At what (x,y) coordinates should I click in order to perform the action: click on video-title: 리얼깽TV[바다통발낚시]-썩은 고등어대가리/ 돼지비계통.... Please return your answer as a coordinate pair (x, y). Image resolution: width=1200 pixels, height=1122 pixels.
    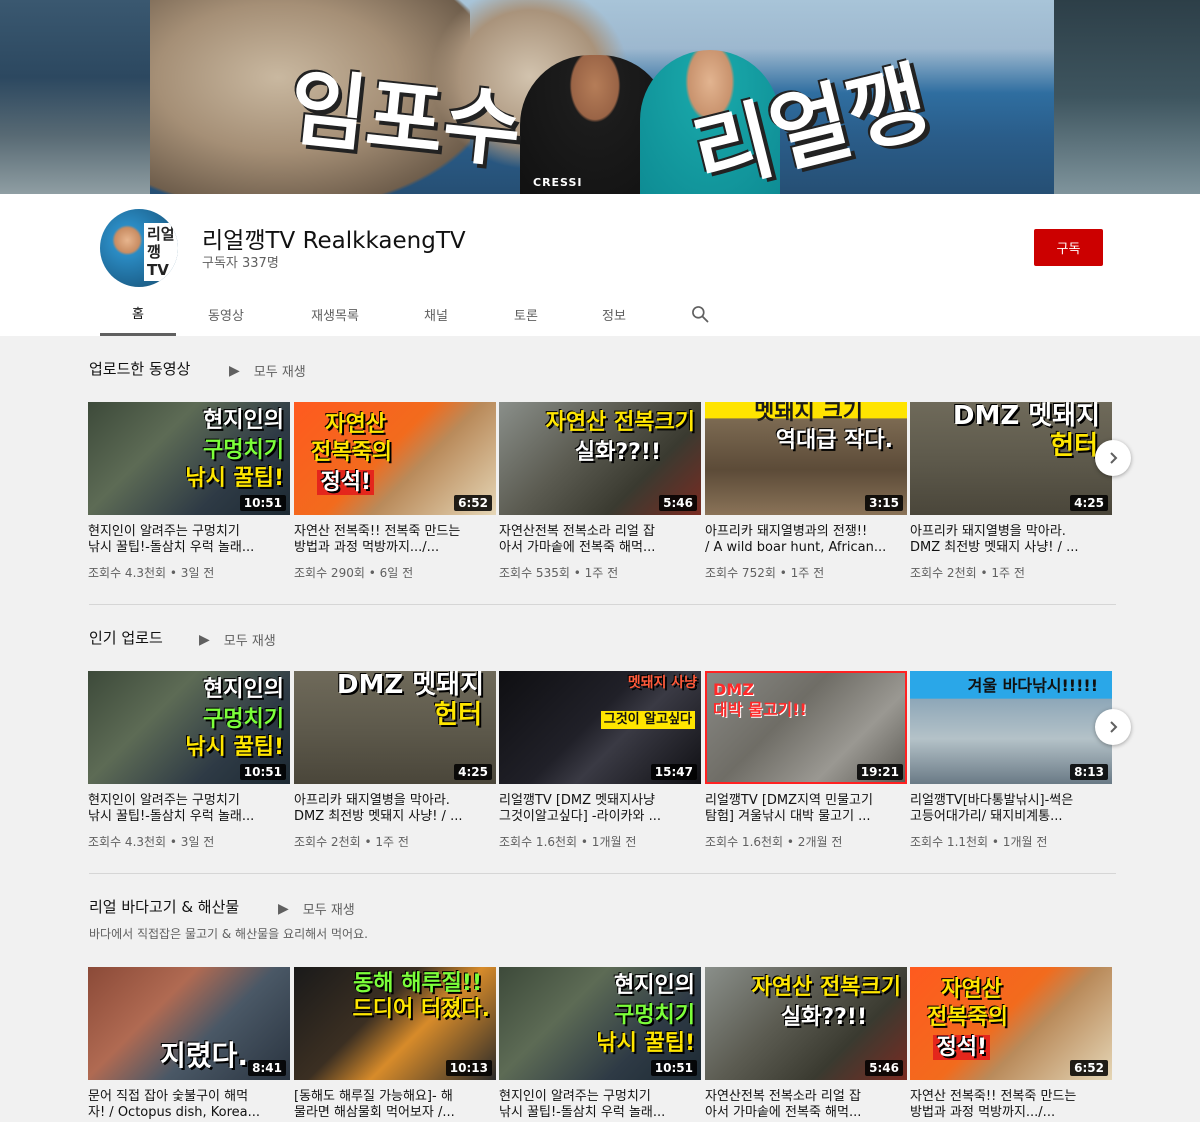
    Looking at the image, I should click on (1011, 809).